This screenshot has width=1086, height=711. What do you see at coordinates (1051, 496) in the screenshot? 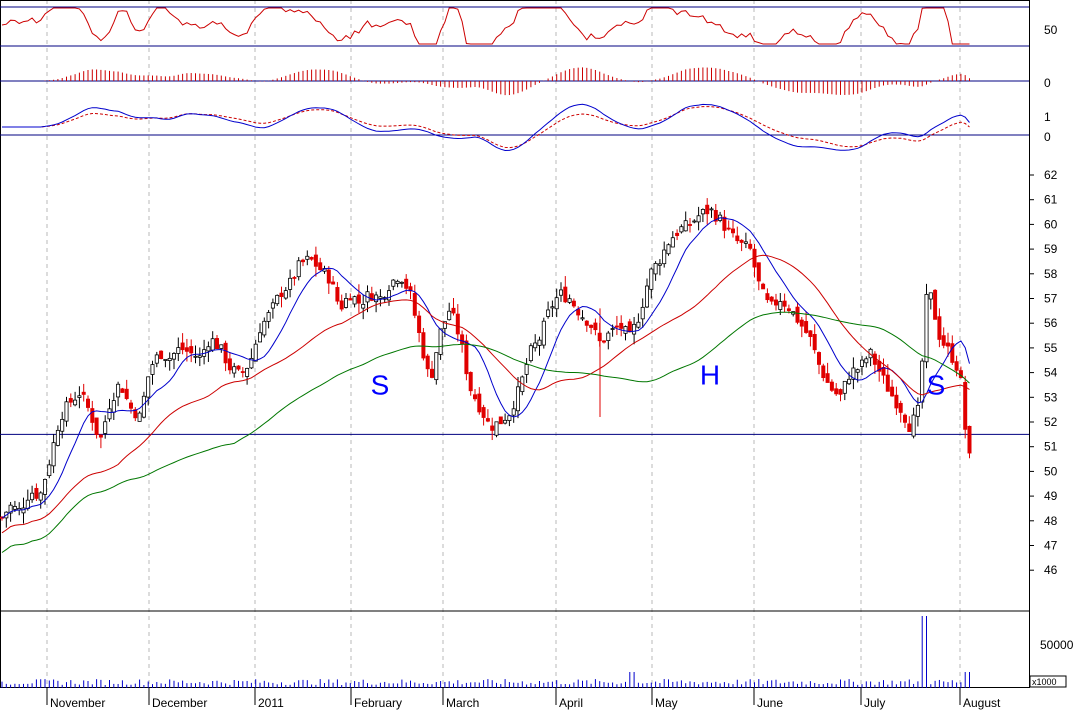
I see `price-tick-label: 49` at bounding box center [1051, 496].